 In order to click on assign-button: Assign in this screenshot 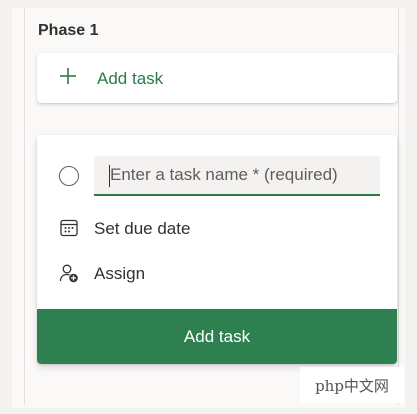, I will do `click(217, 273)`.